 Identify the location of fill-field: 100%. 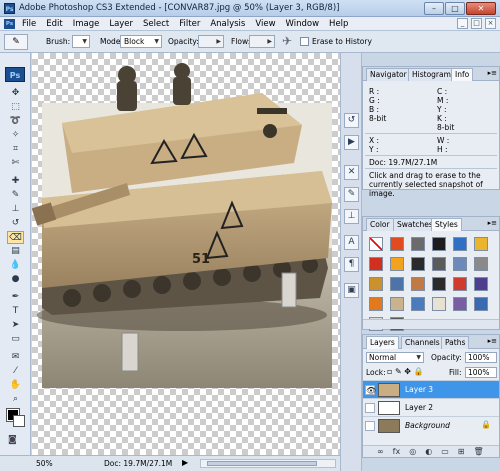
(481, 372).